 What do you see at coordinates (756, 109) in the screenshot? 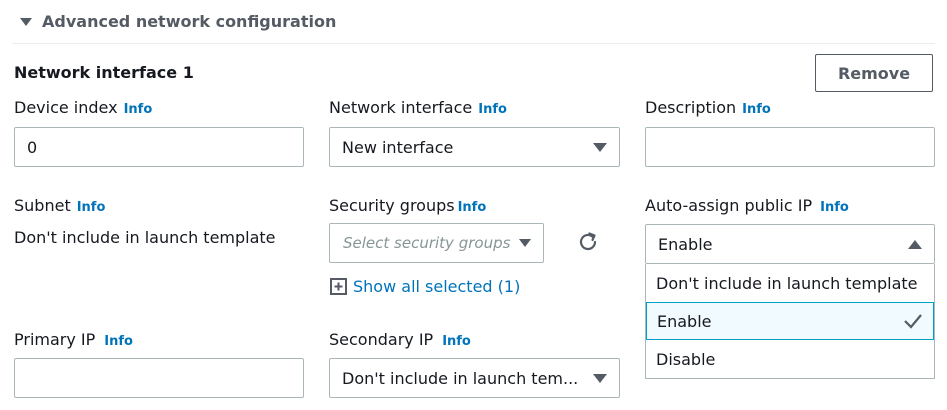
I see `description-info-link: Info` at bounding box center [756, 109].